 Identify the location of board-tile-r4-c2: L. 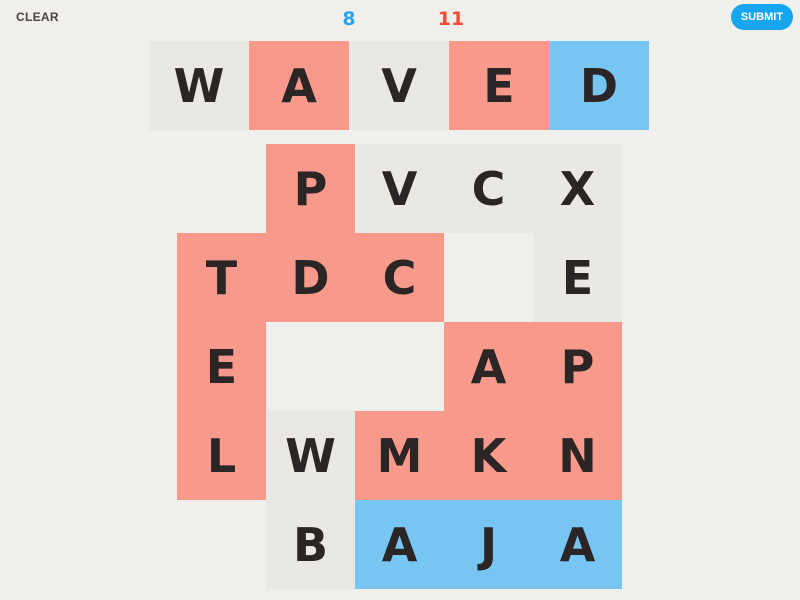
(221, 455).